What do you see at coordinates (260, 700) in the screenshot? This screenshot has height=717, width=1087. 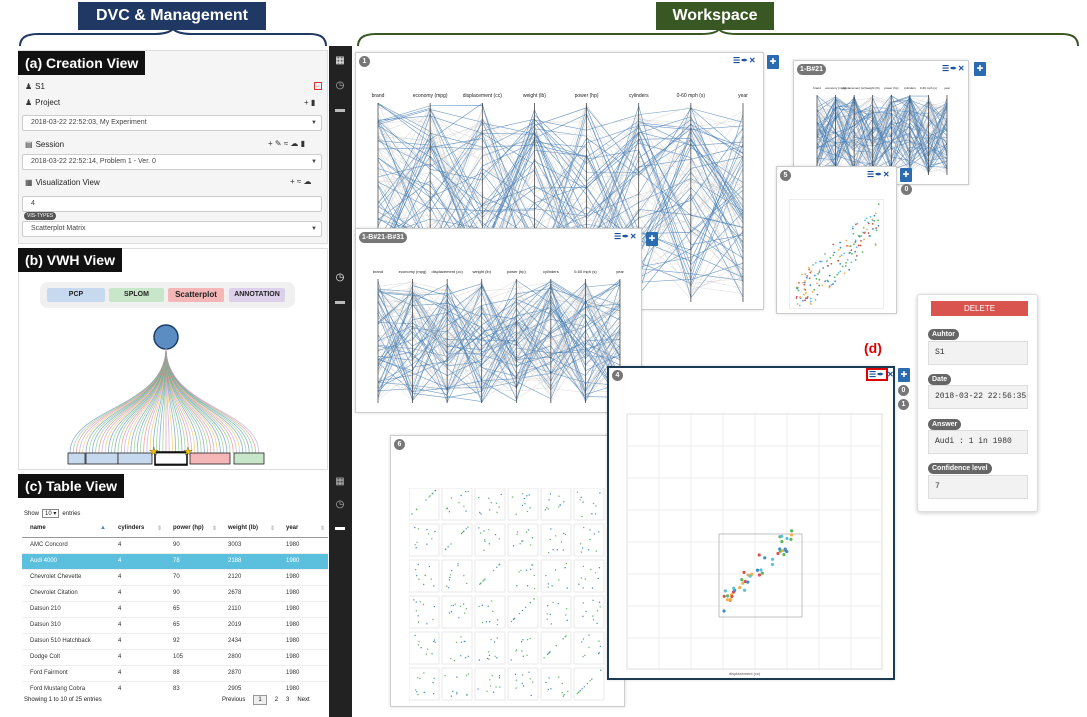 I see `pager-1: 1` at bounding box center [260, 700].